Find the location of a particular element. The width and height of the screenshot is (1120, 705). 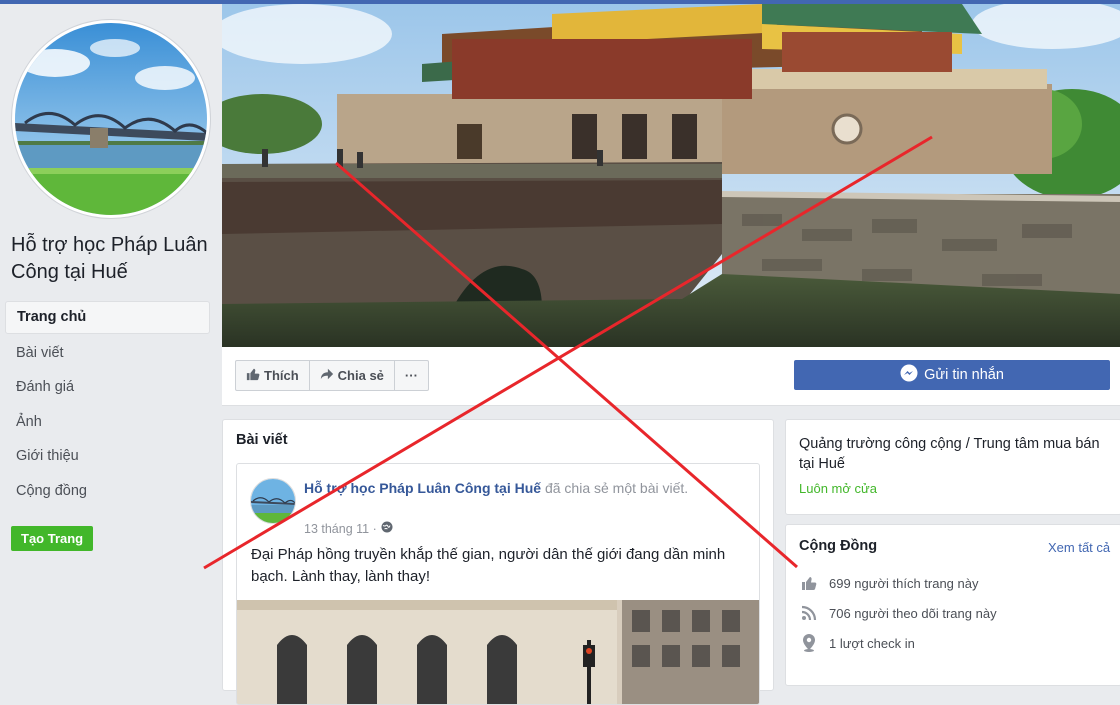

more-options-button: ··· is located at coordinates (411, 375).